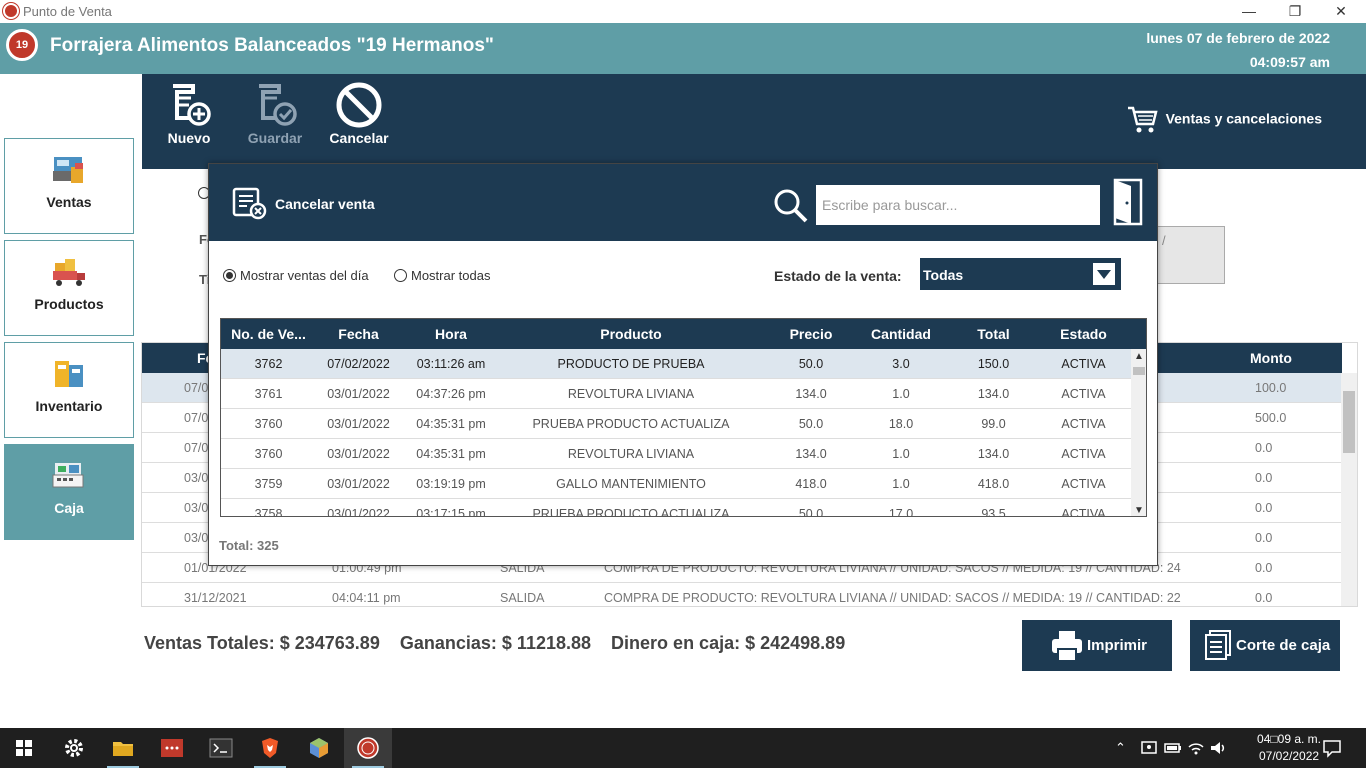  I want to click on col-precio: Precio, so click(811, 334).